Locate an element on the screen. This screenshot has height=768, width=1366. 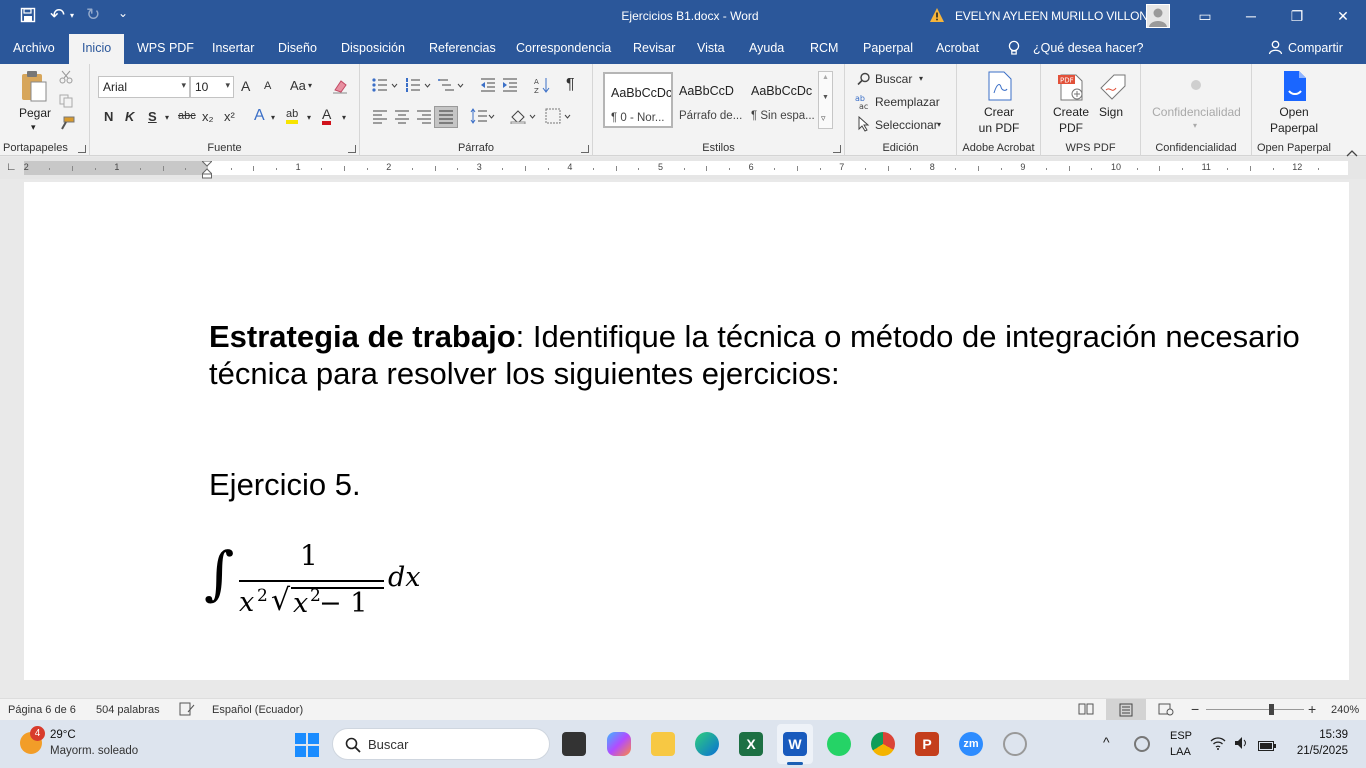
tab-inicio: Inicio is located at coordinates (97, 49).